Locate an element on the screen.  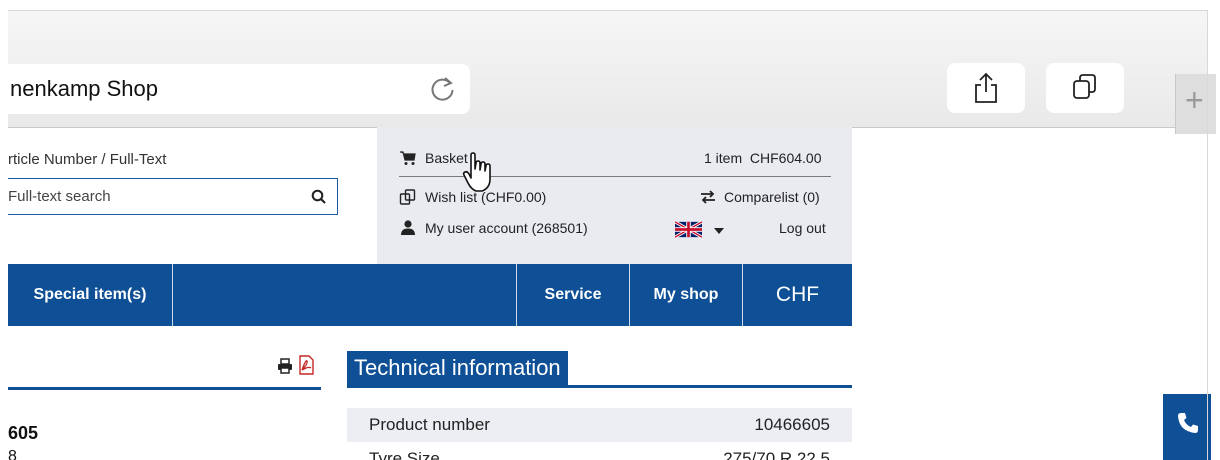
call-button is located at coordinates (1187, 427).